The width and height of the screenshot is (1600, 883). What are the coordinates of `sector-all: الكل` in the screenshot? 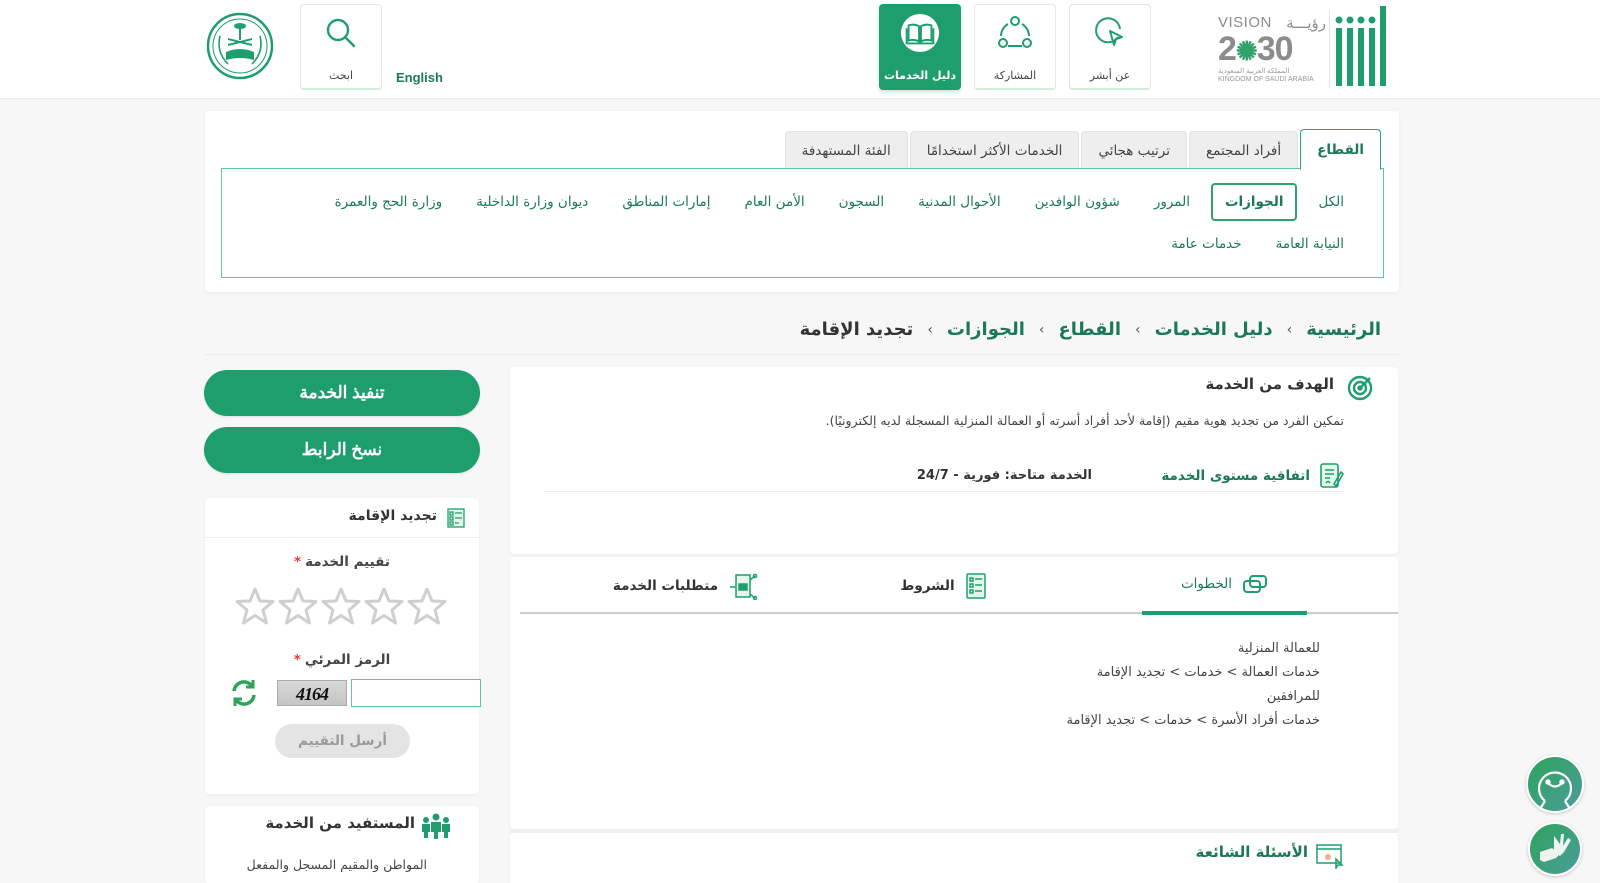 It's located at (1331, 202).